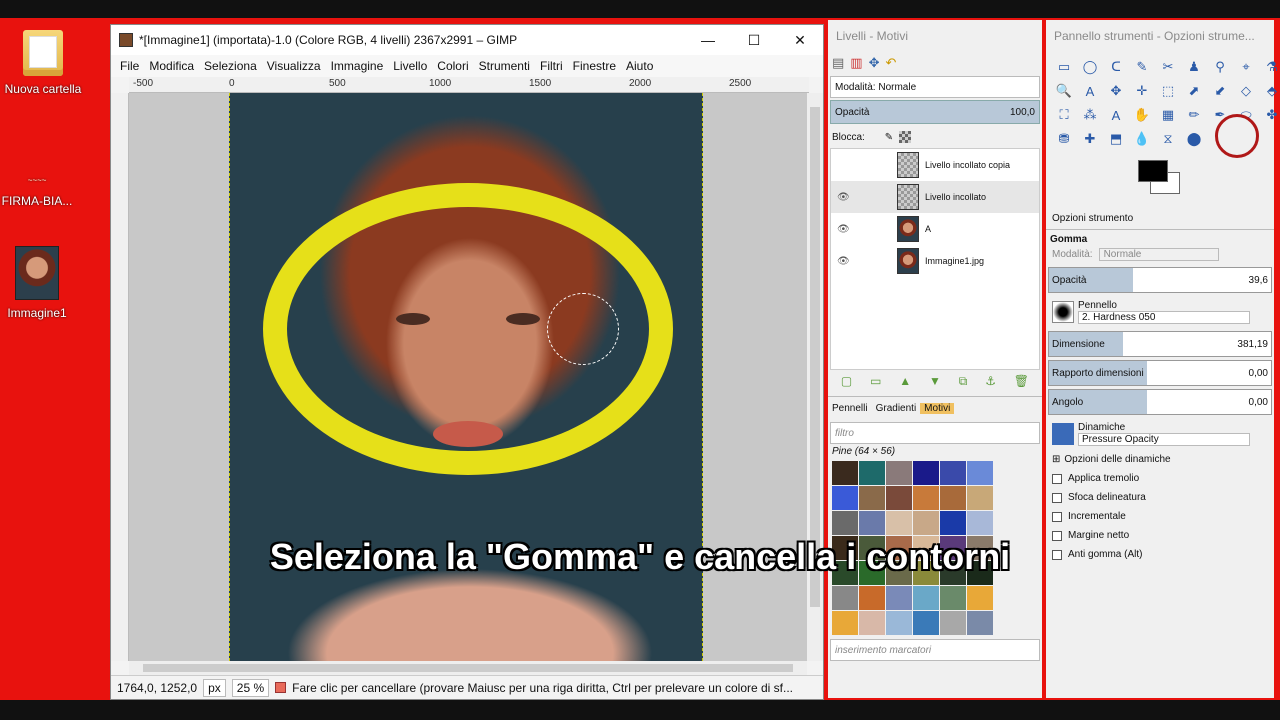 Image resolution: width=1280 pixels, height=720 pixels. I want to click on channels-icon: ▥, so click(856, 63).